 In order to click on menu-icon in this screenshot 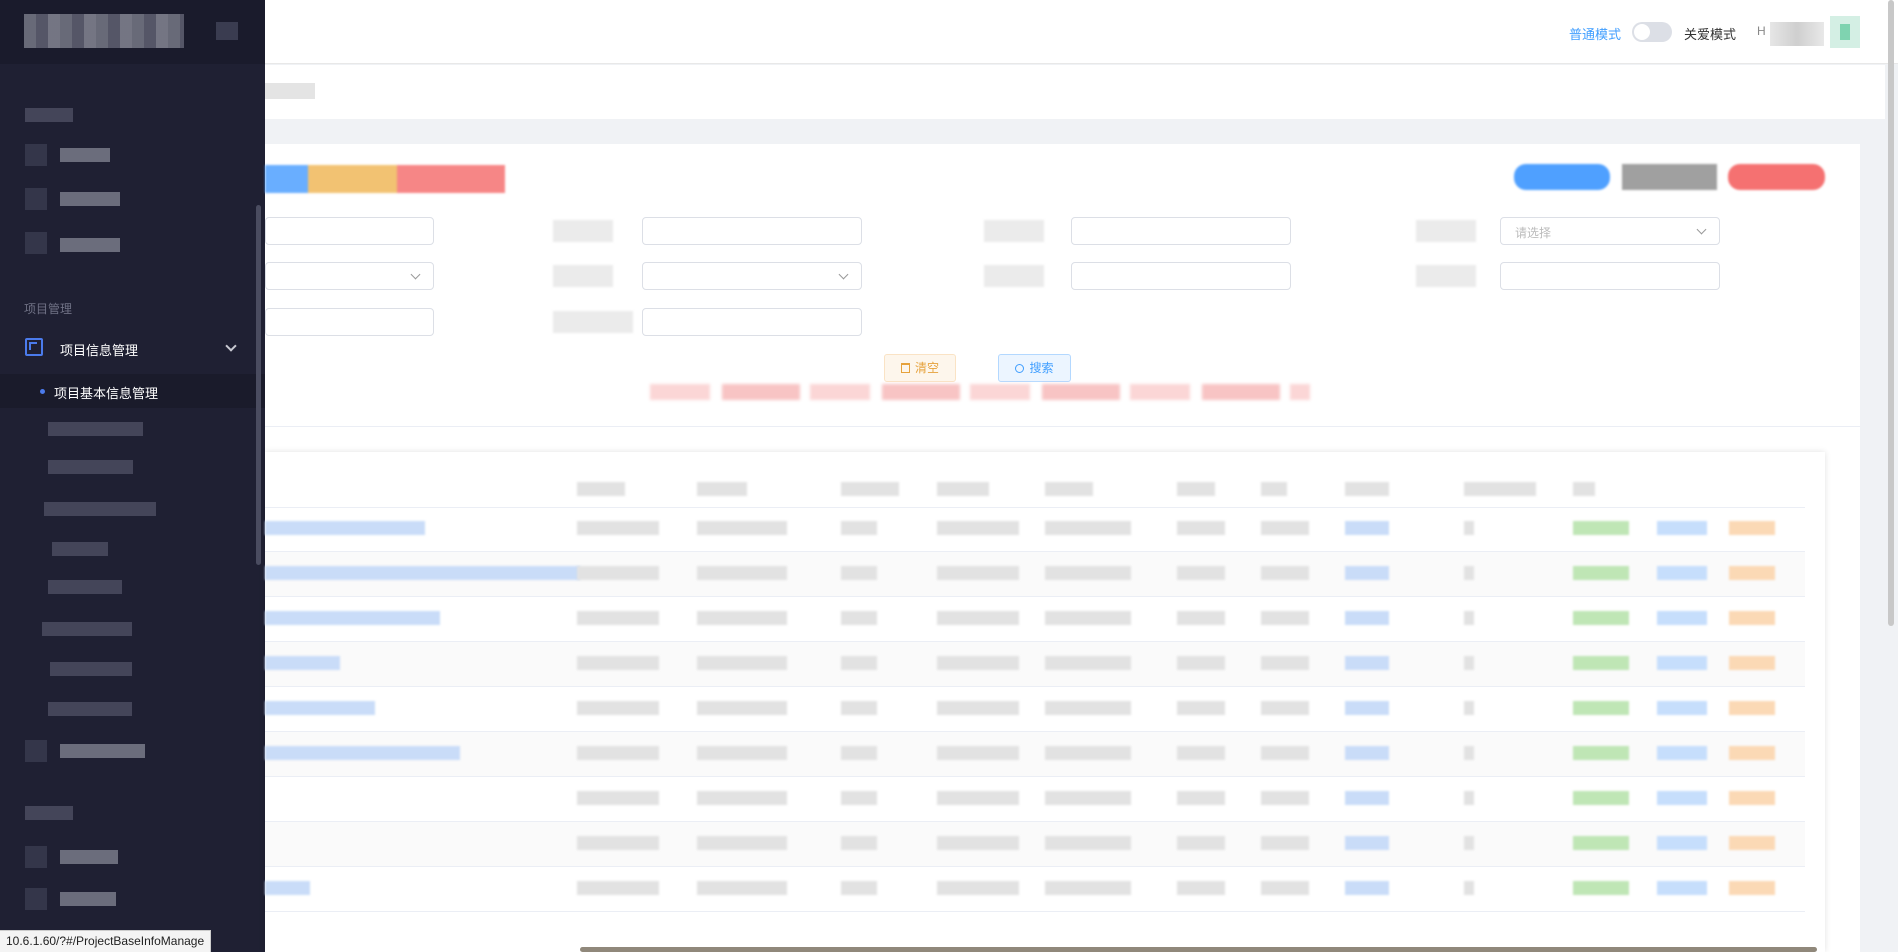, I will do `click(36, 899)`.